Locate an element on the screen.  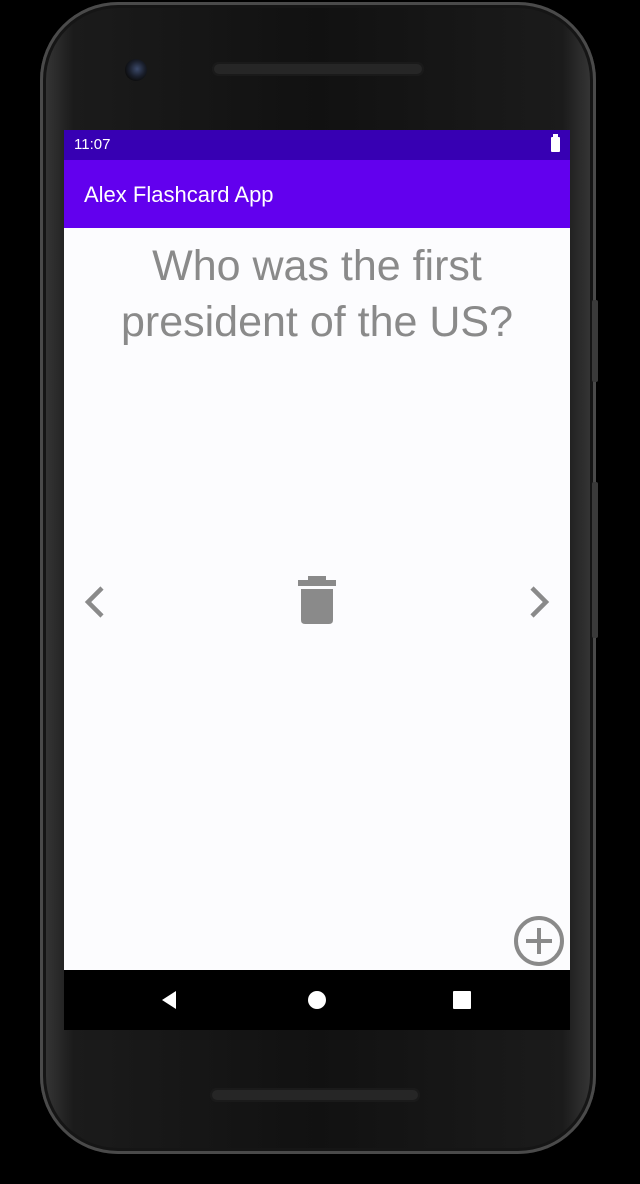
flashcard-question: Who was the first president of the US? is located at coordinates (317, 294).